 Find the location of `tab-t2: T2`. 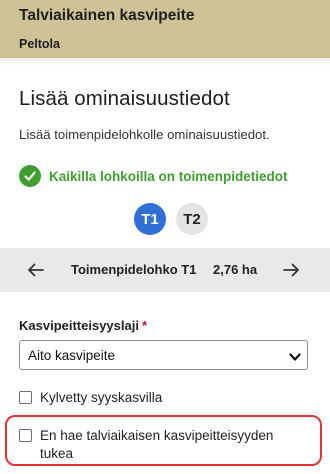

tab-t2: T2 is located at coordinates (192, 219).